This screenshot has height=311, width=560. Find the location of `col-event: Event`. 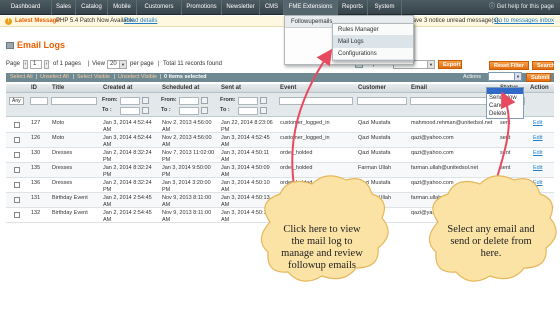

col-event: Event is located at coordinates (288, 88).